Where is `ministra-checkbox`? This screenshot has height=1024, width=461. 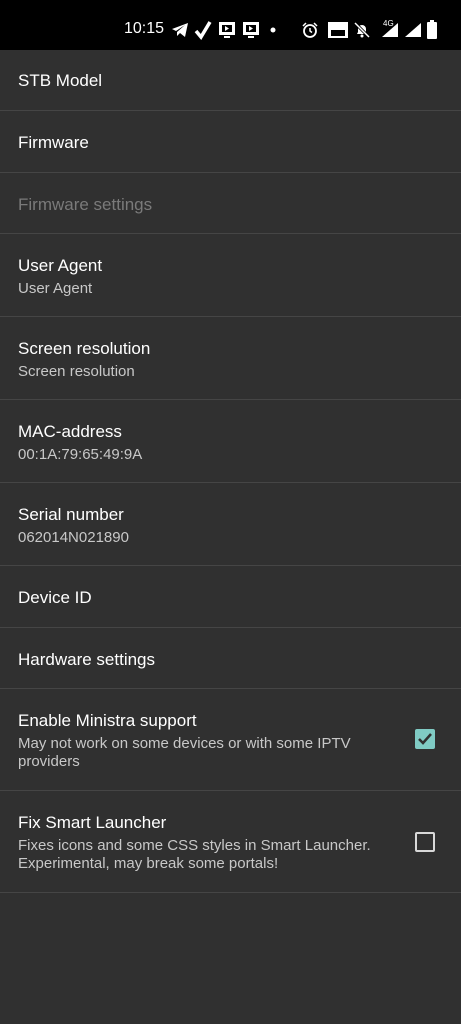
ministra-checkbox is located at coordinates (425, 739).